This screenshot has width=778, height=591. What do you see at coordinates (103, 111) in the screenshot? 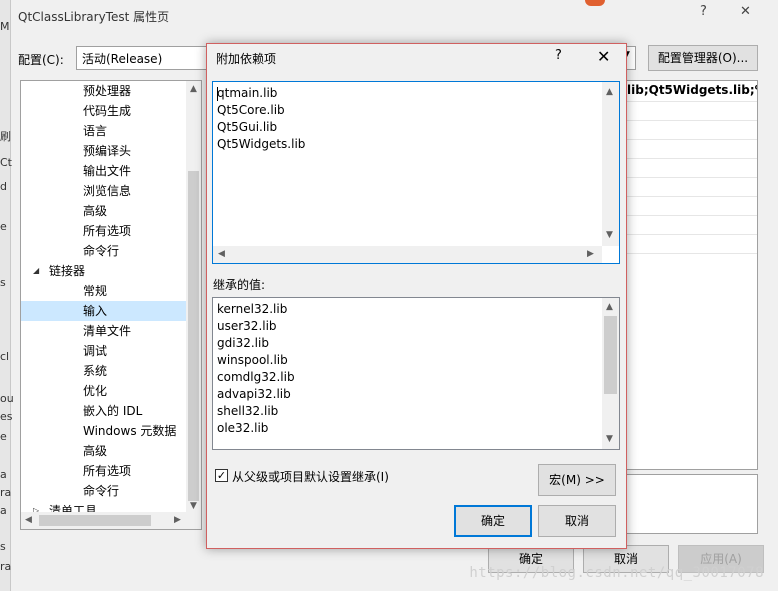
I see `tree-item: 代码生成` at bounding box center [103, 111].